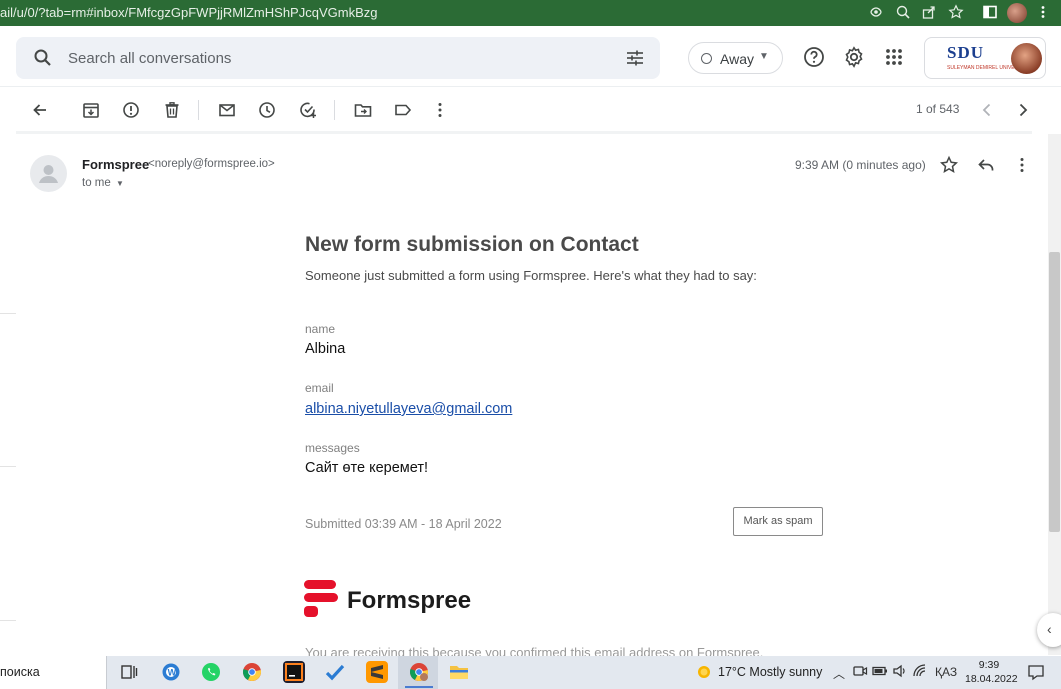 Image resolution: width=1061 pixels, height=689 pixels. Describe the element at coordinates (991, 679) in the screenshot. I see `clock-date: 18.04.2022` at that location.